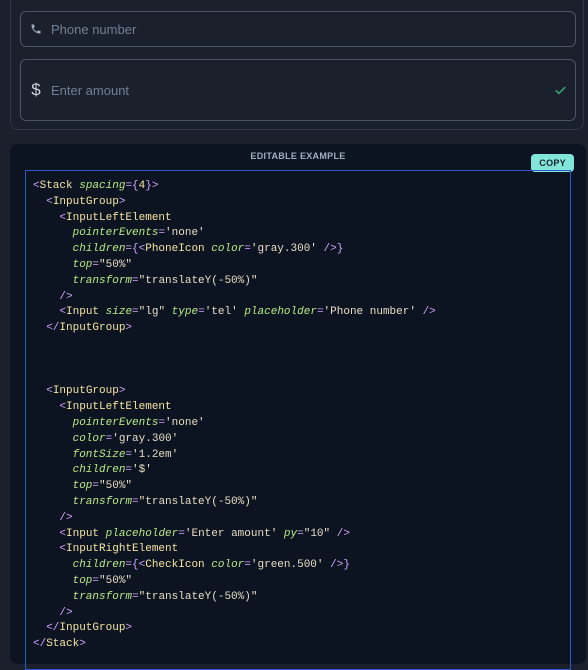 This screenshot has width=588, height=670. What do you see at coordinates (155, 454) in the screenshot?
I see `code-token: '1.2em'` at bounding box center [155, 454].